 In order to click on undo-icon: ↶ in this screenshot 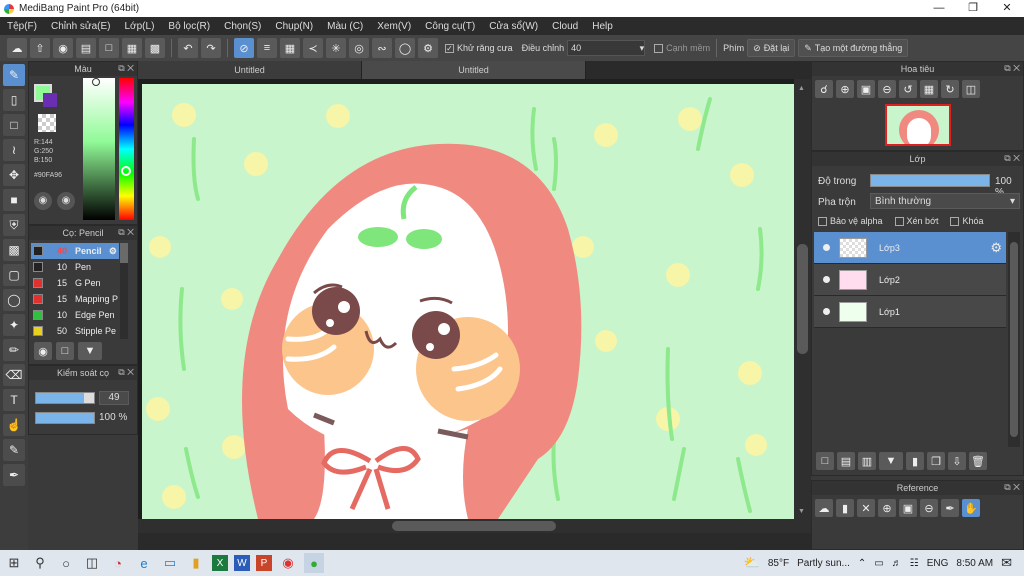, I will do `click(188, 48)`.